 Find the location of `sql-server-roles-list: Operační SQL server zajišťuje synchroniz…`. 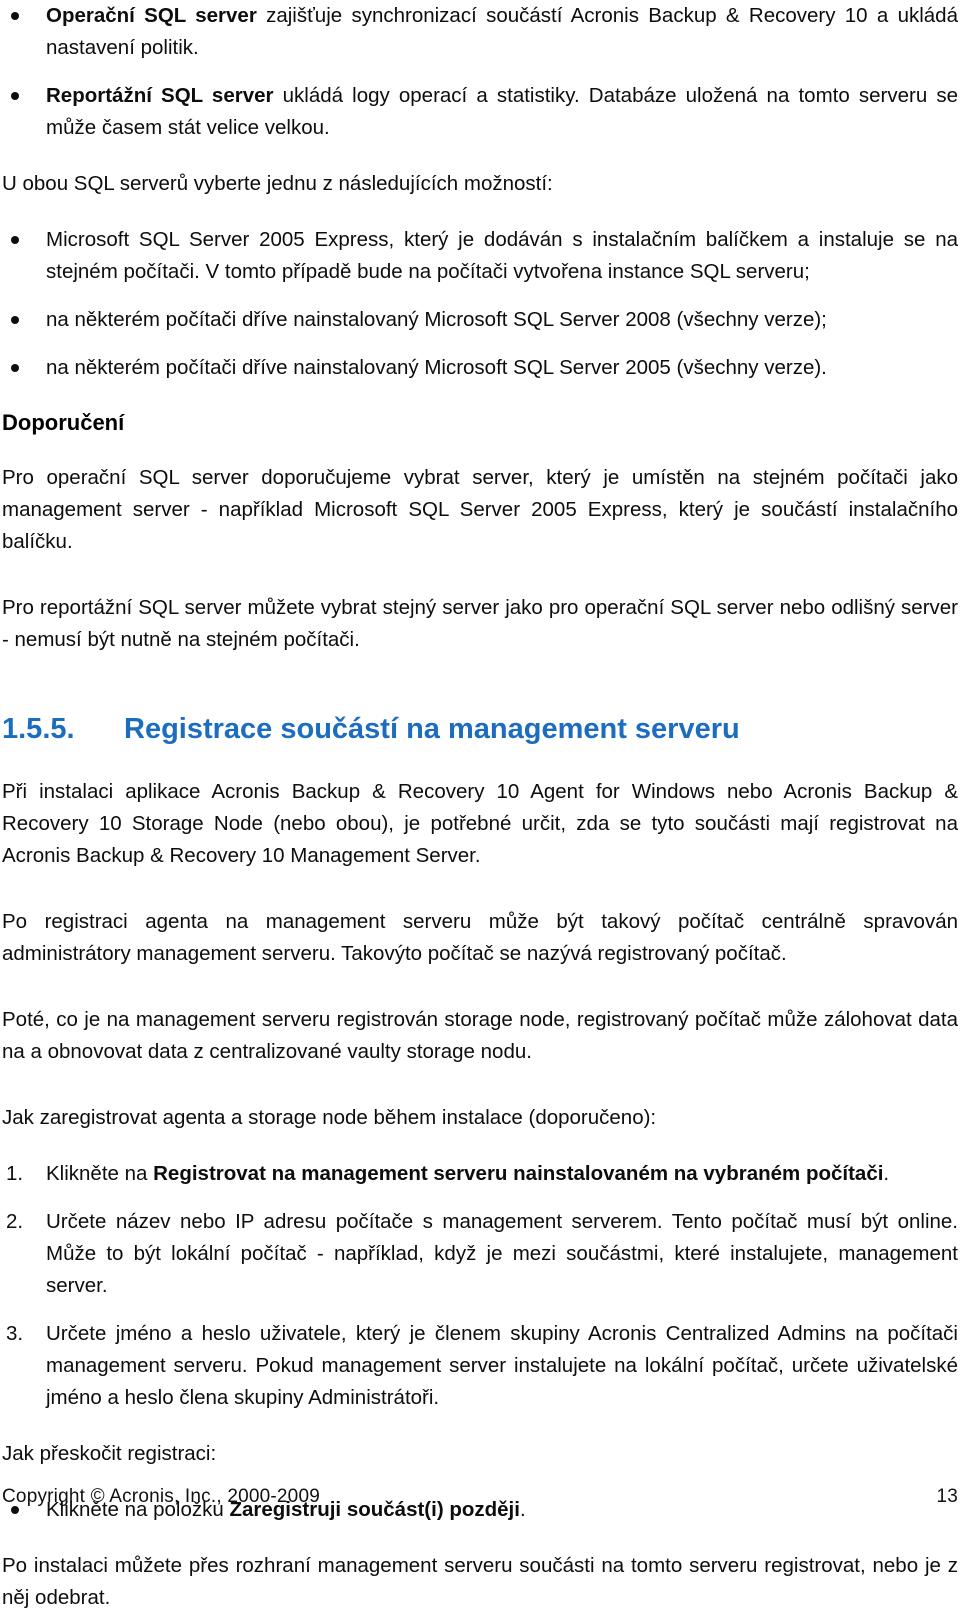

sql-server-roles-list: Operační SQL server zajišťuje synchroniz… is located at coordinates (480, 72).